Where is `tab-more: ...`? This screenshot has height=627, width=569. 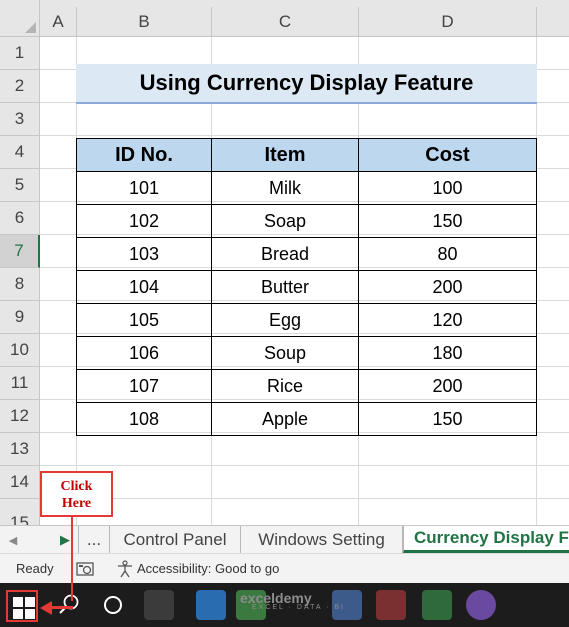
tab-more: ... is located at coordinates (94, 539).